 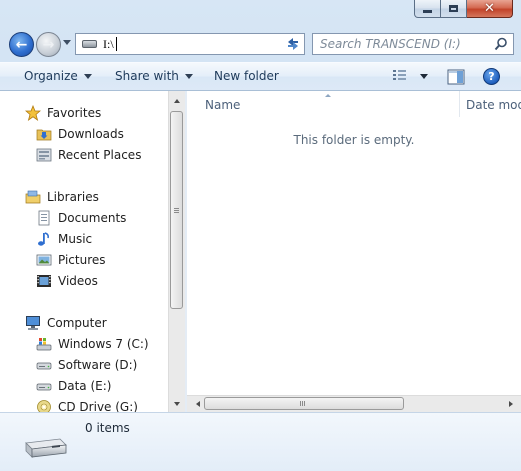 I want to click on organize-label: Organize, so click(x=51, y=76).